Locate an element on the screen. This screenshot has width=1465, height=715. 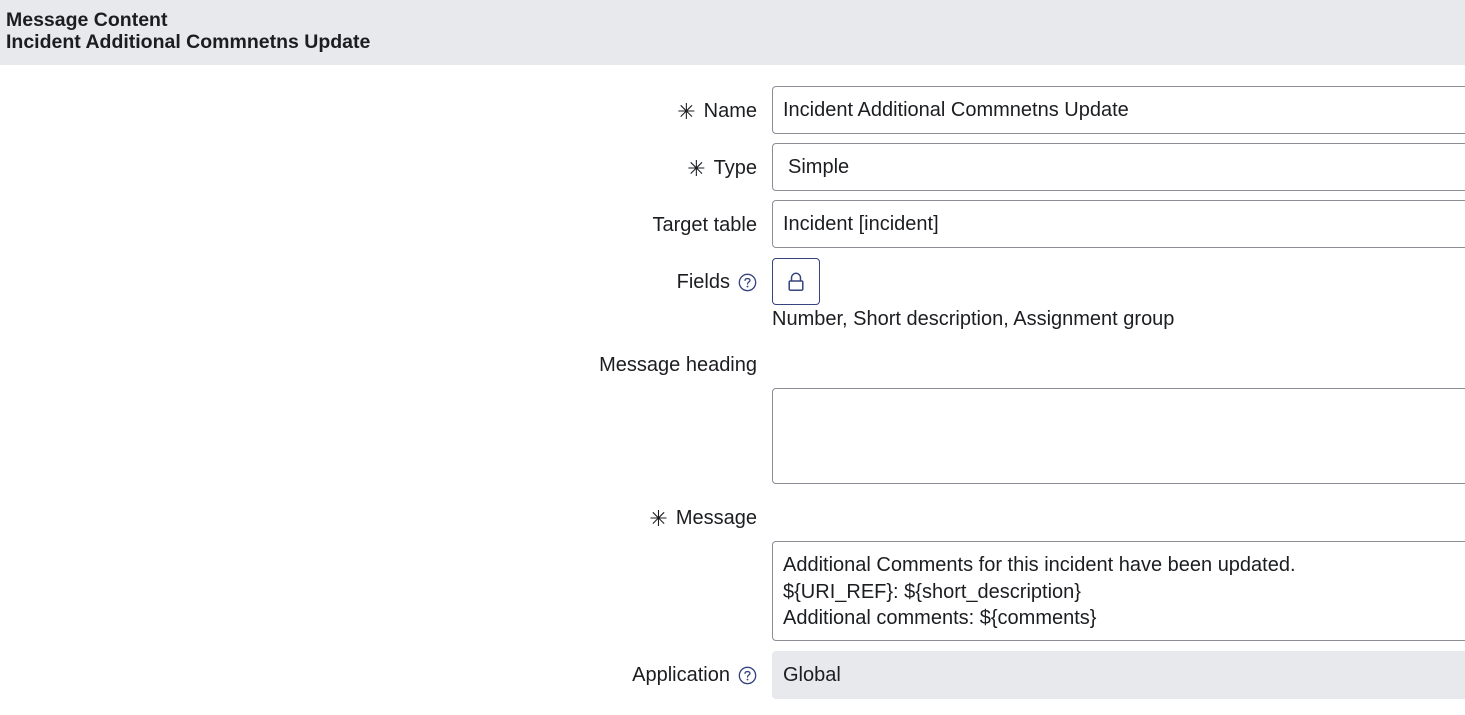
target-table-label-text: Target table is located at coordinates (704, 225).